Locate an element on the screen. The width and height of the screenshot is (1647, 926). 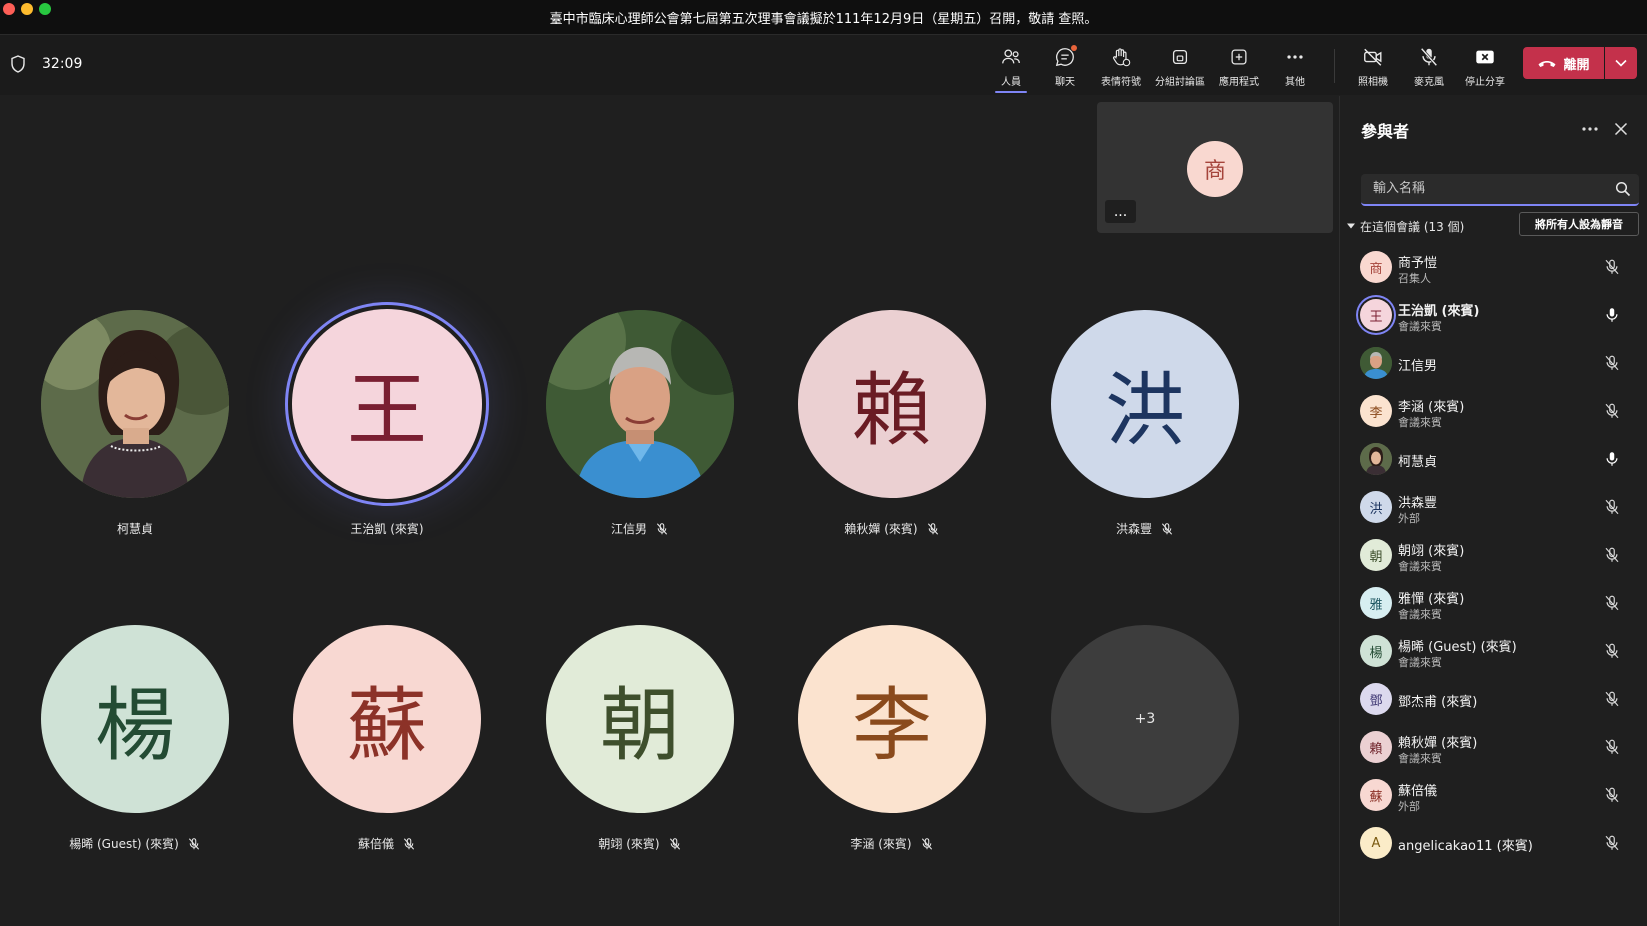
leave-options-button is located at coordinates (1621, 63).